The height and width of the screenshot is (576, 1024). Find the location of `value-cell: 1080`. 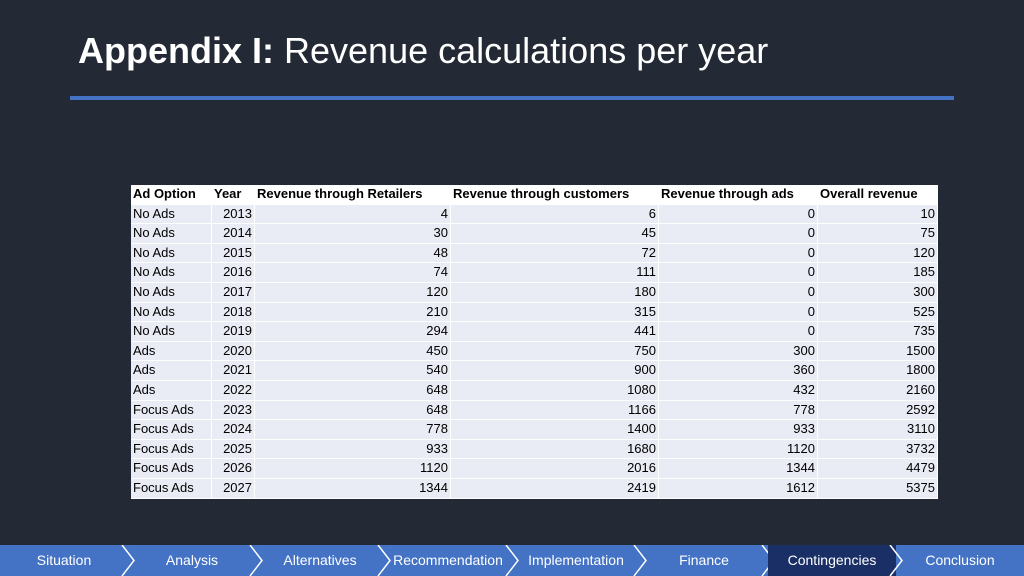

value-cell: 1080 is located at coordinates (554, 390).